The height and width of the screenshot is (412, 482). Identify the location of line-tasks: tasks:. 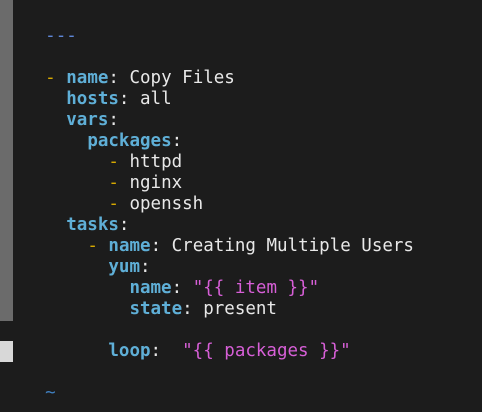
(98, 225).